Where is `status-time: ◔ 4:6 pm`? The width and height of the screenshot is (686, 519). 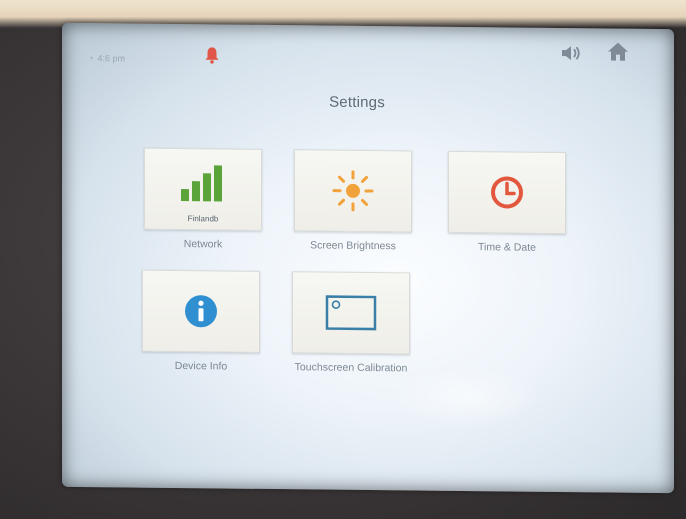
status-time: ◔ 4:6 pm is located at coordinates (106, 58).